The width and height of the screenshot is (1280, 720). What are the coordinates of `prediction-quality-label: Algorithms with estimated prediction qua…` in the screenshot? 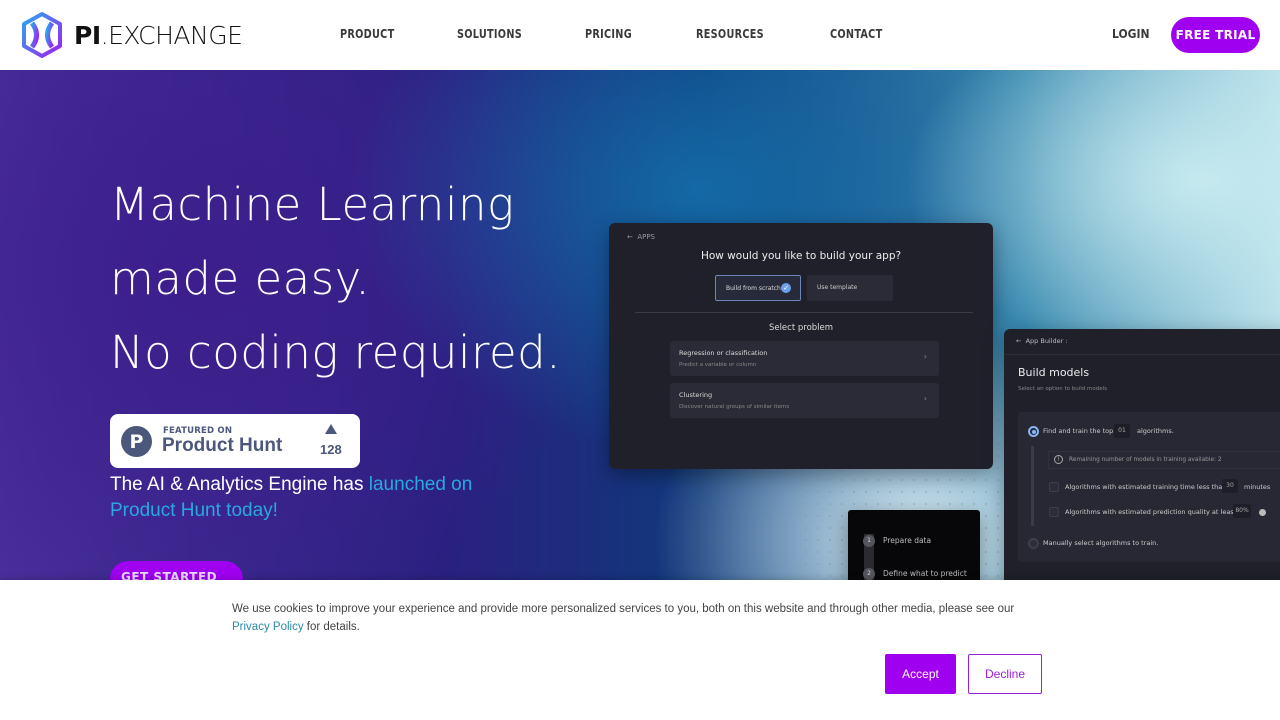 It's located at (1151, 512).